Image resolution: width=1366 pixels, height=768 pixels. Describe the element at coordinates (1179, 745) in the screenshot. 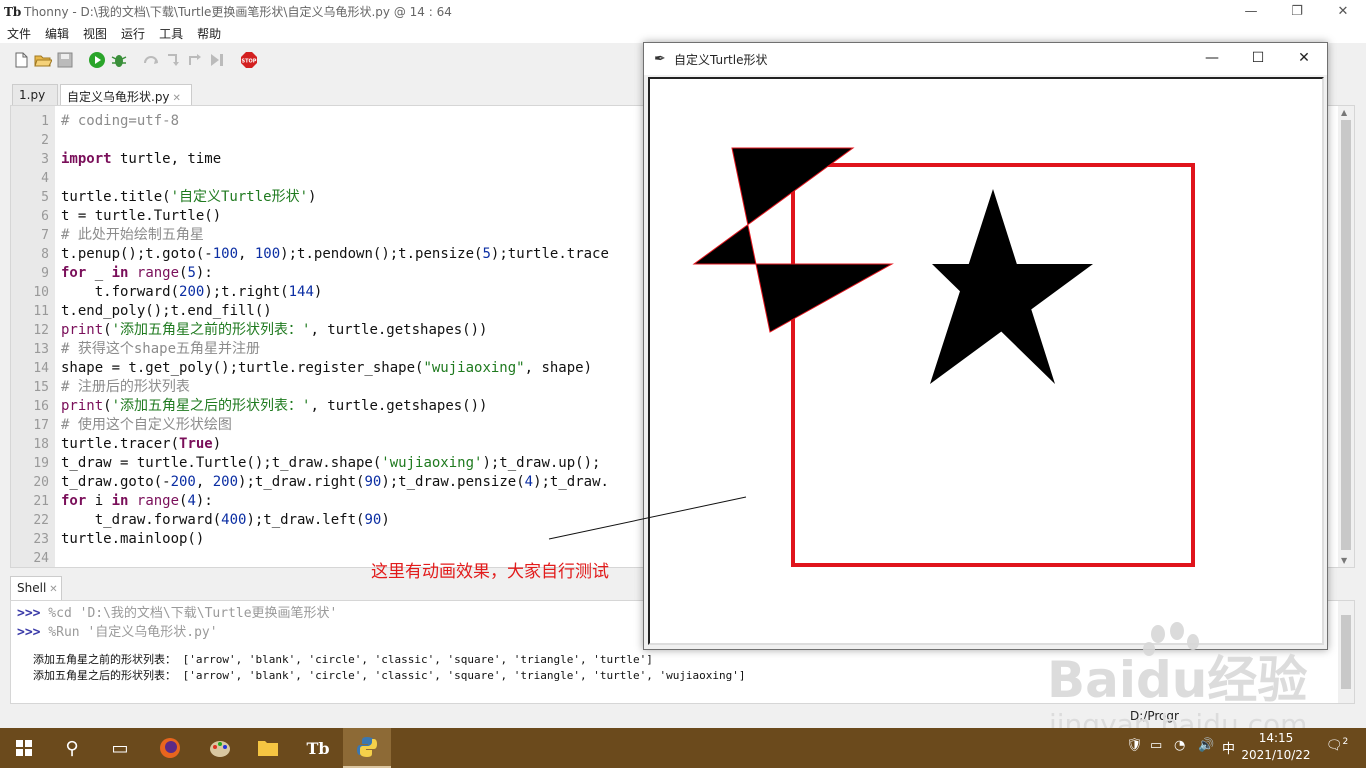

I see `wifi-icon: ◔` at that location.